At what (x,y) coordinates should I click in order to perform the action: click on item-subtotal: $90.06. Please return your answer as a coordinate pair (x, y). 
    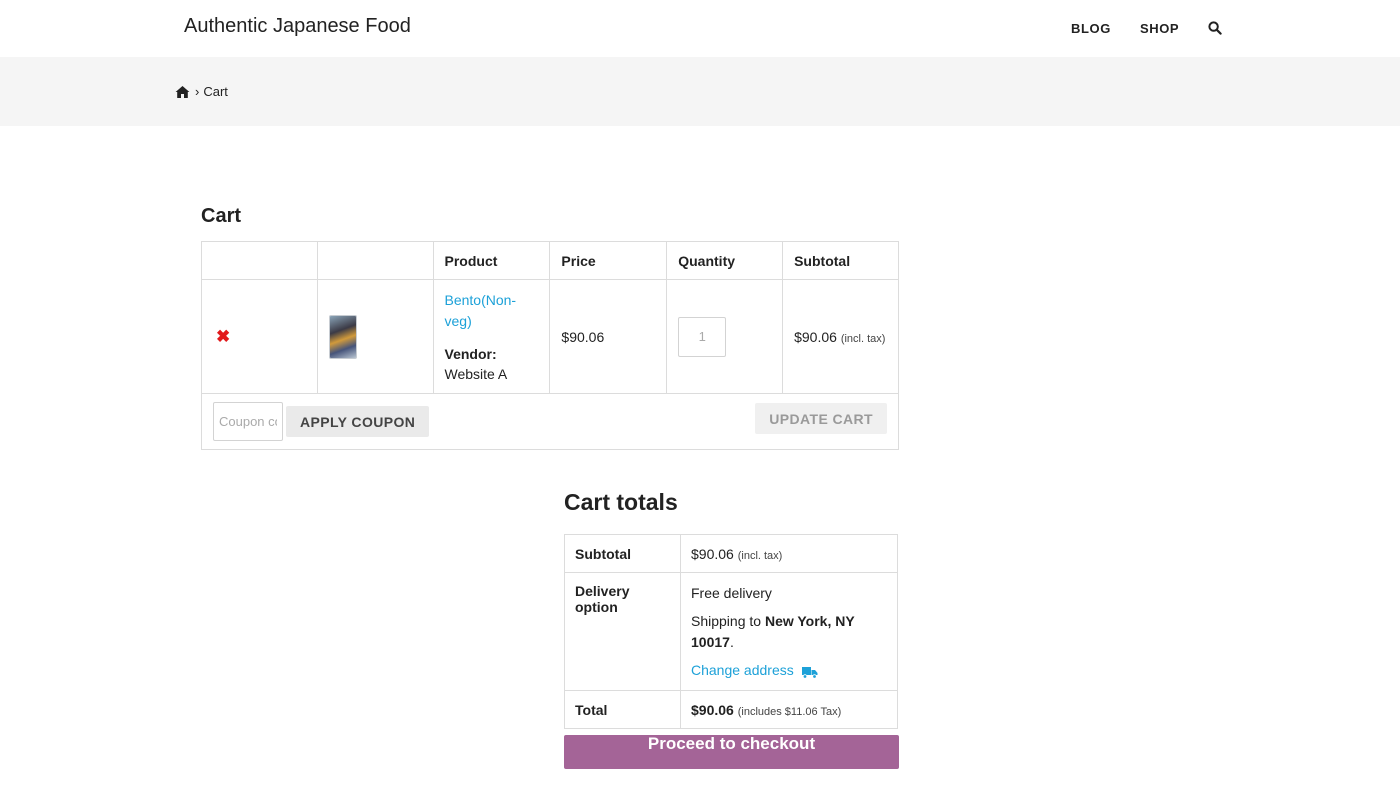
    Looking at the image, I should click on (815, 336).